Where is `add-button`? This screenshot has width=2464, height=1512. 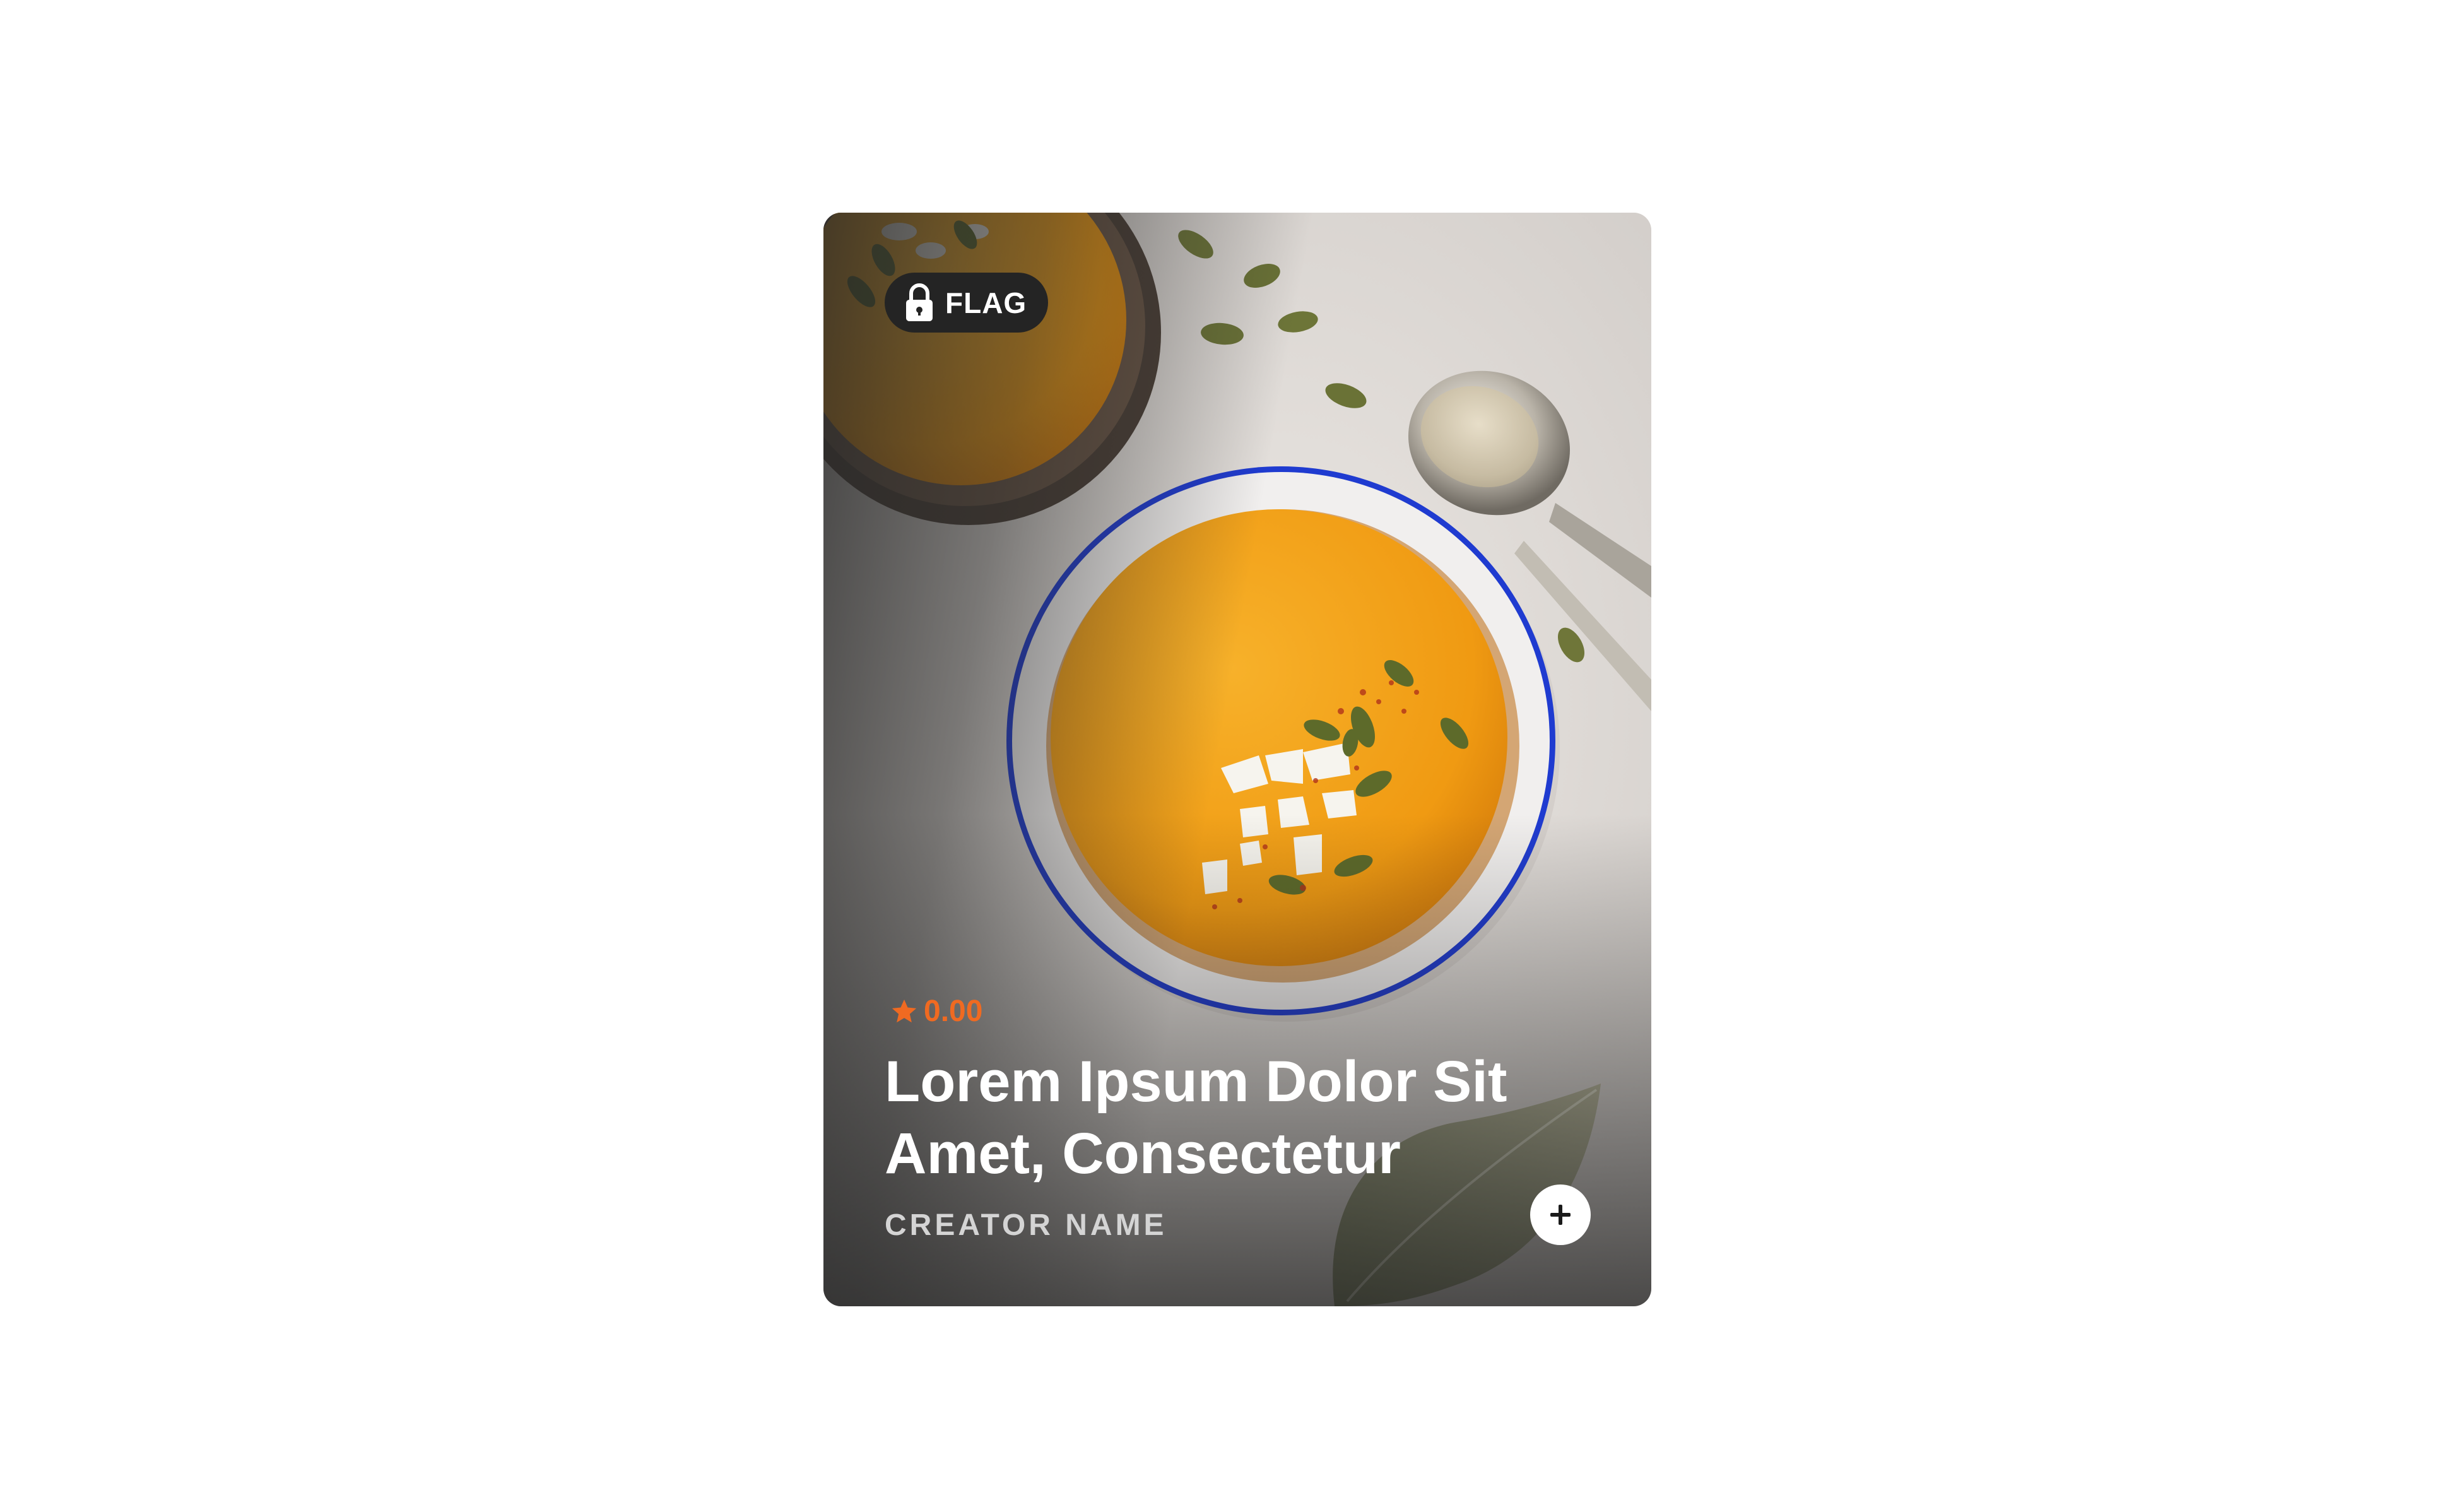
add-button is located at coordinates (1560, 1214).